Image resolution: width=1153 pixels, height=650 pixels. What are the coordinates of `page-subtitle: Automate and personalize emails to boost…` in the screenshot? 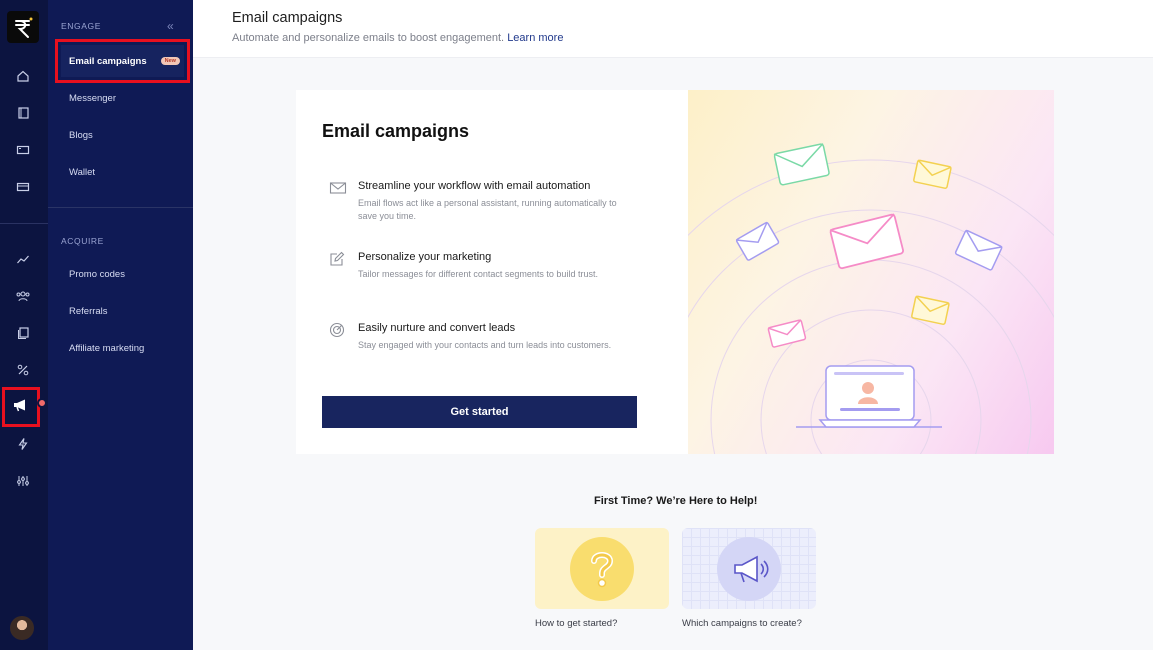 It's located at (397, 38).